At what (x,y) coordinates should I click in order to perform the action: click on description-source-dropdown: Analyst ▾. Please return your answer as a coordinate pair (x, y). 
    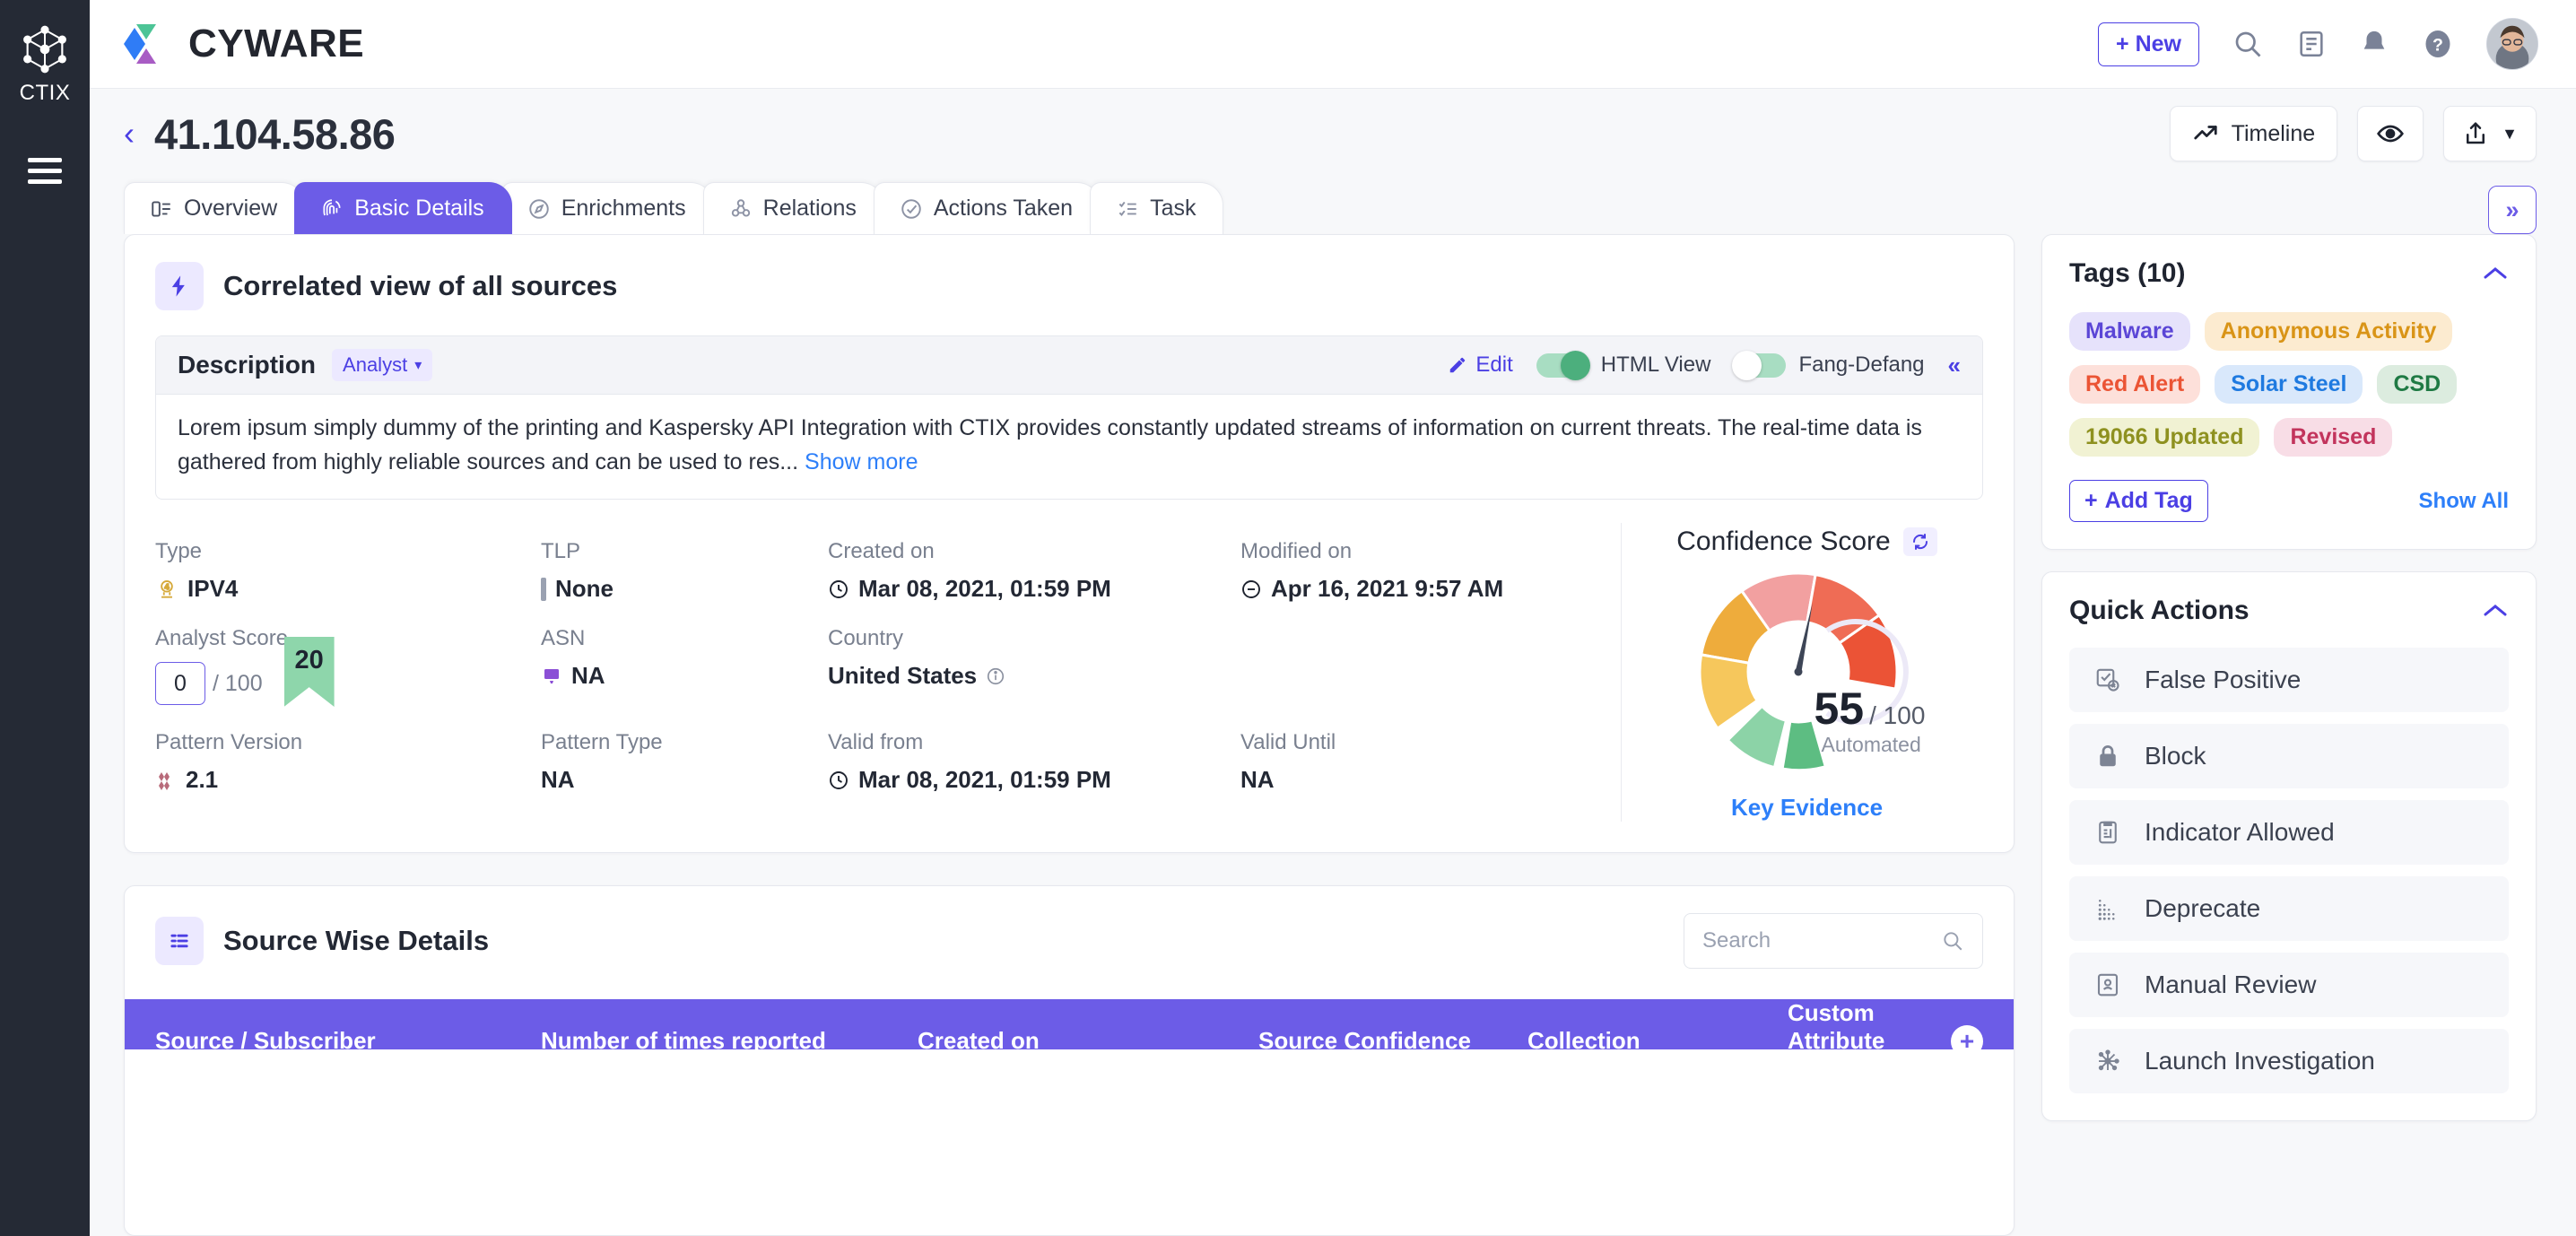
    Looking at the image, I should click on (382, 365).